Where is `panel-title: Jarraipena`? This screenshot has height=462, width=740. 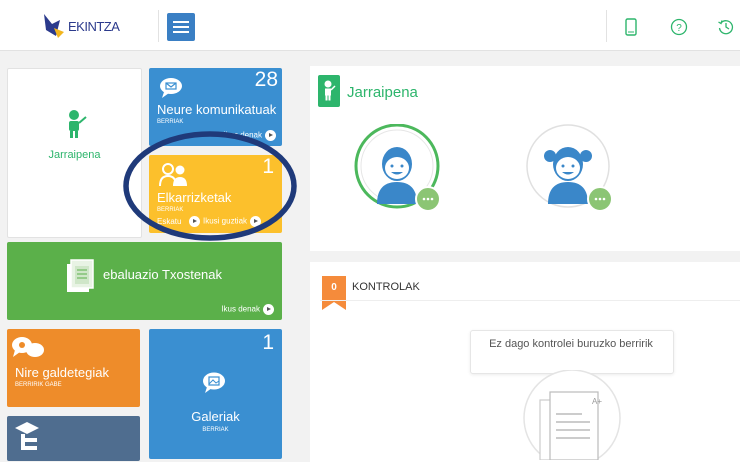
panel-title: Jarraipena is located at coordinates (382, 92).